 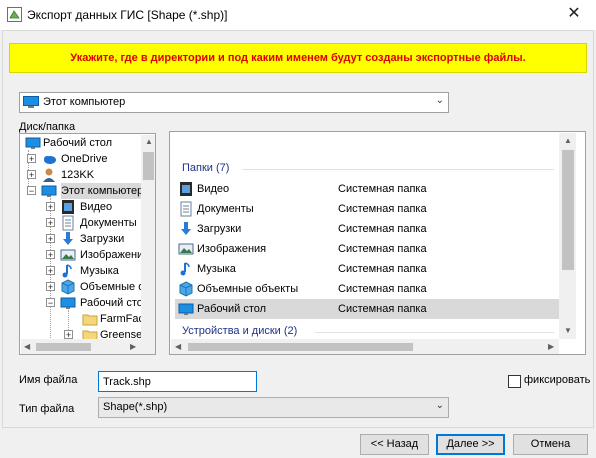 I want to click on list-item: Загрузки Системная папка, so click(x=367, y=229).